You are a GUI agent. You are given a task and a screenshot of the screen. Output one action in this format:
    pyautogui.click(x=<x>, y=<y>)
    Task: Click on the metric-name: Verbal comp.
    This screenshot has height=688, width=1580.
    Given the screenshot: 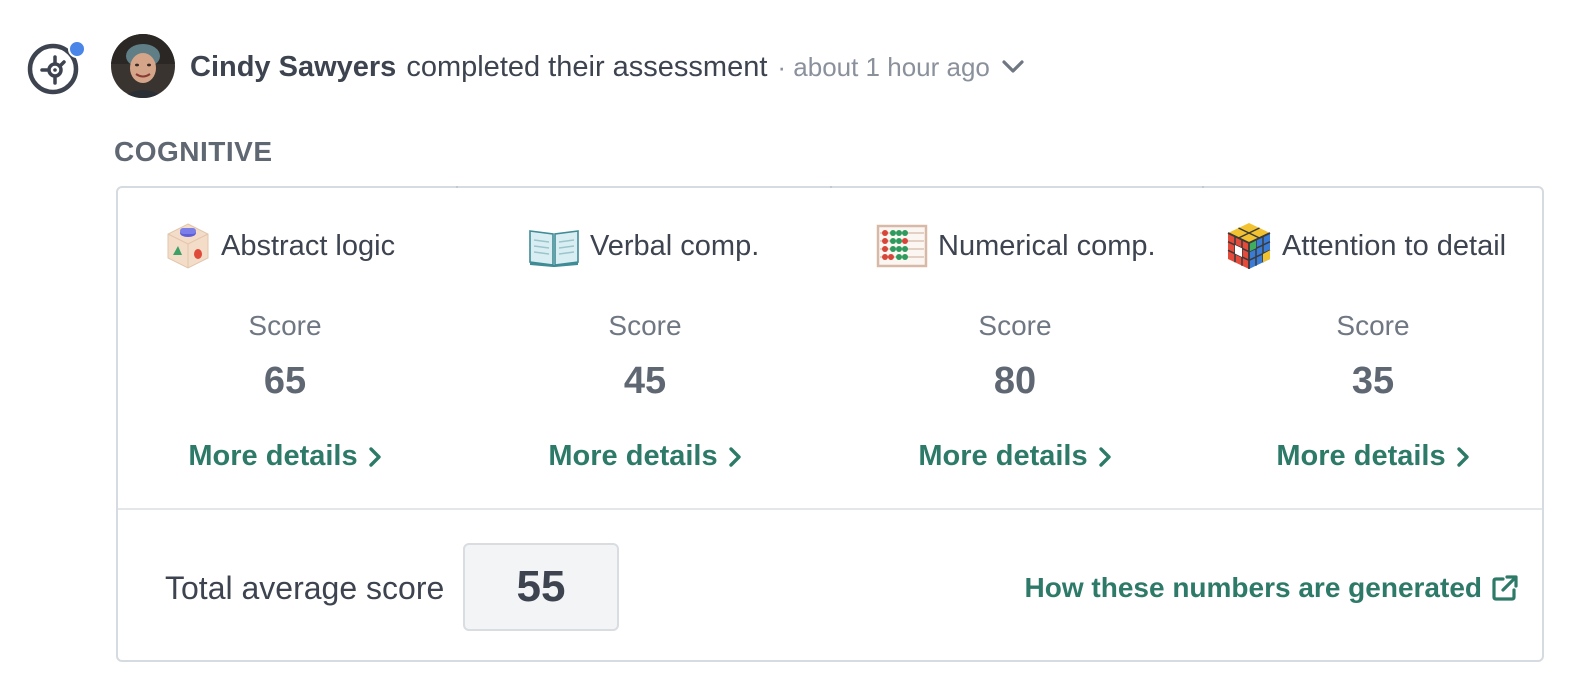 What is the action you would take?
    pyautogui.click(x=675, y=245)
    